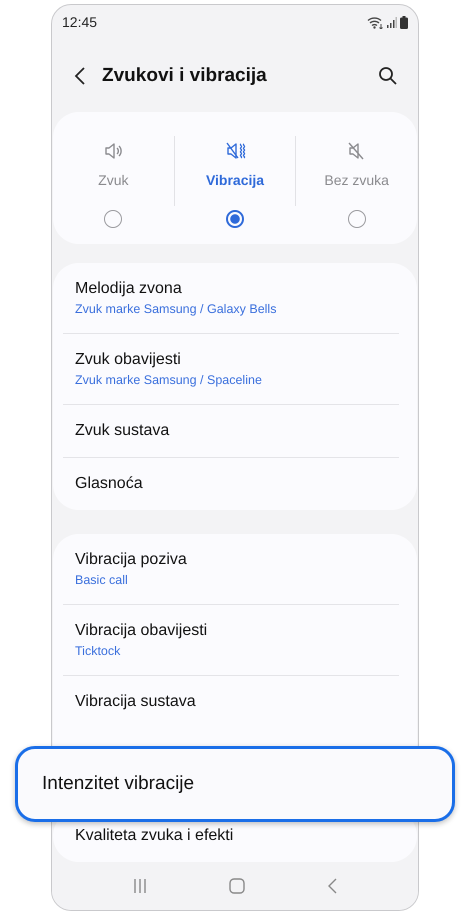 The image size is (470, 915). What do you see at coordinates (80, 22) in the screenshot?
I see `status-time: 12:45` at bounding box center [80, 22].